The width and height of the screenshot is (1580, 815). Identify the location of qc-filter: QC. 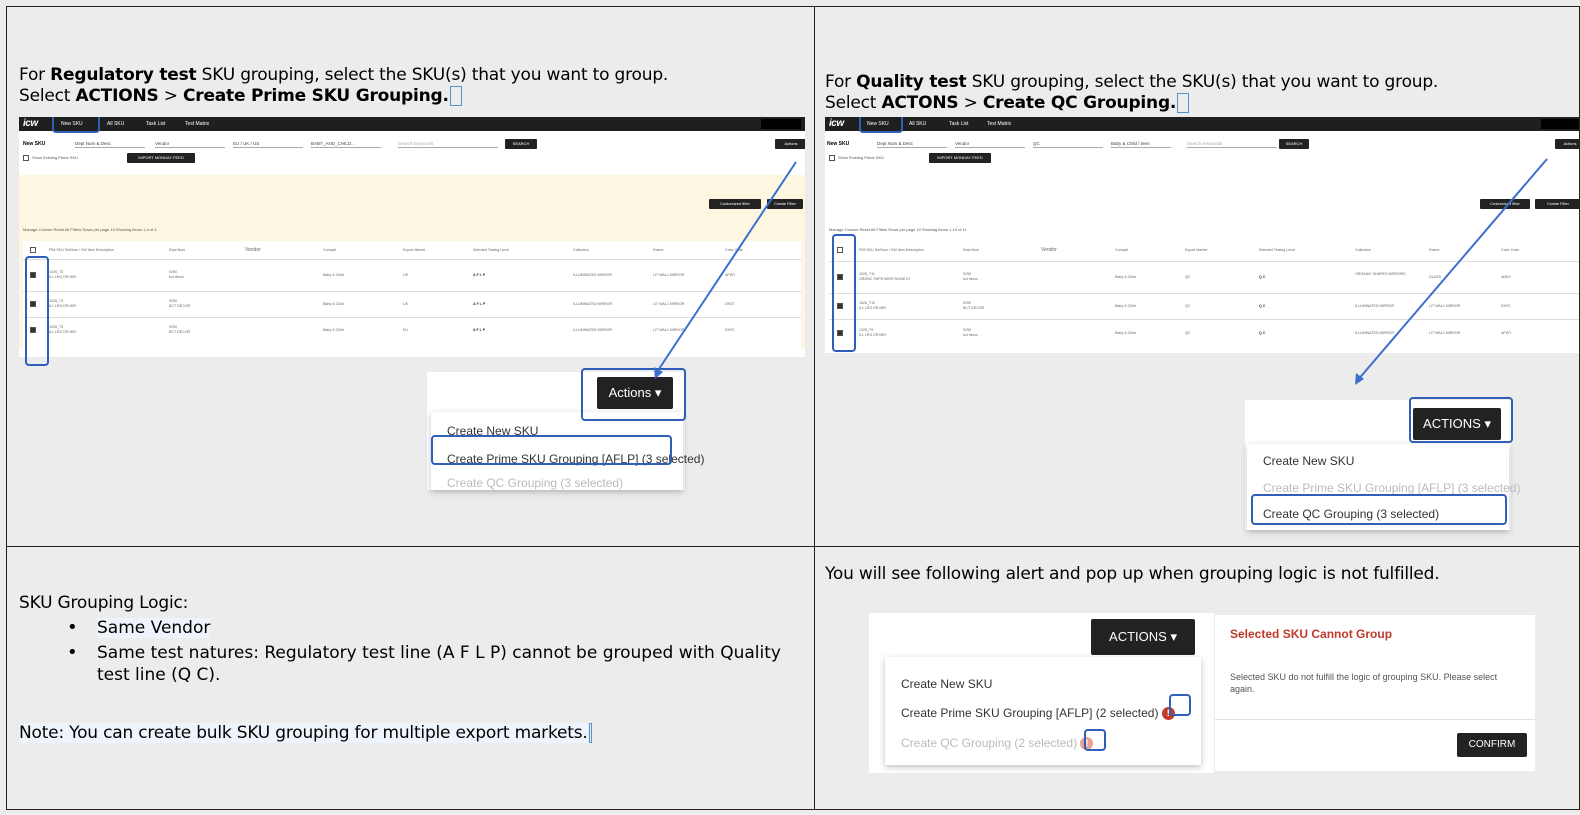
(1068, 143).